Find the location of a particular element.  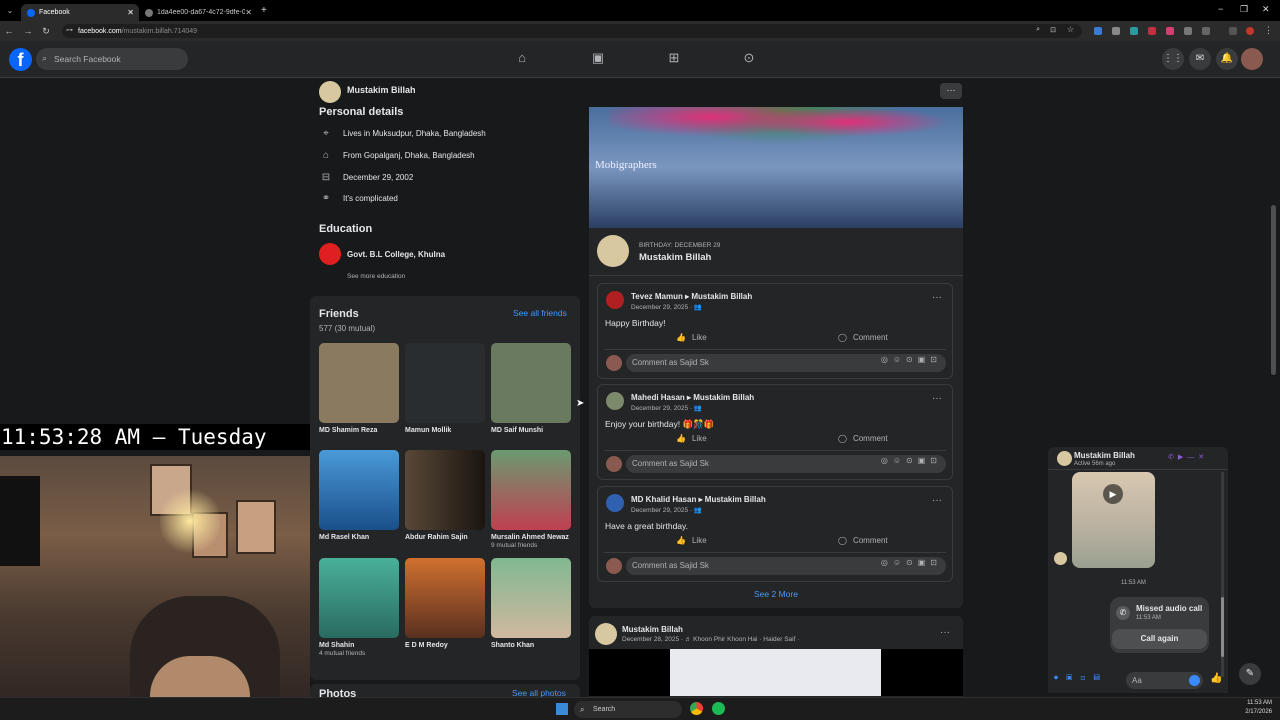

friend-tile: MD Shamim Reza is located at coordinates (359, 388).